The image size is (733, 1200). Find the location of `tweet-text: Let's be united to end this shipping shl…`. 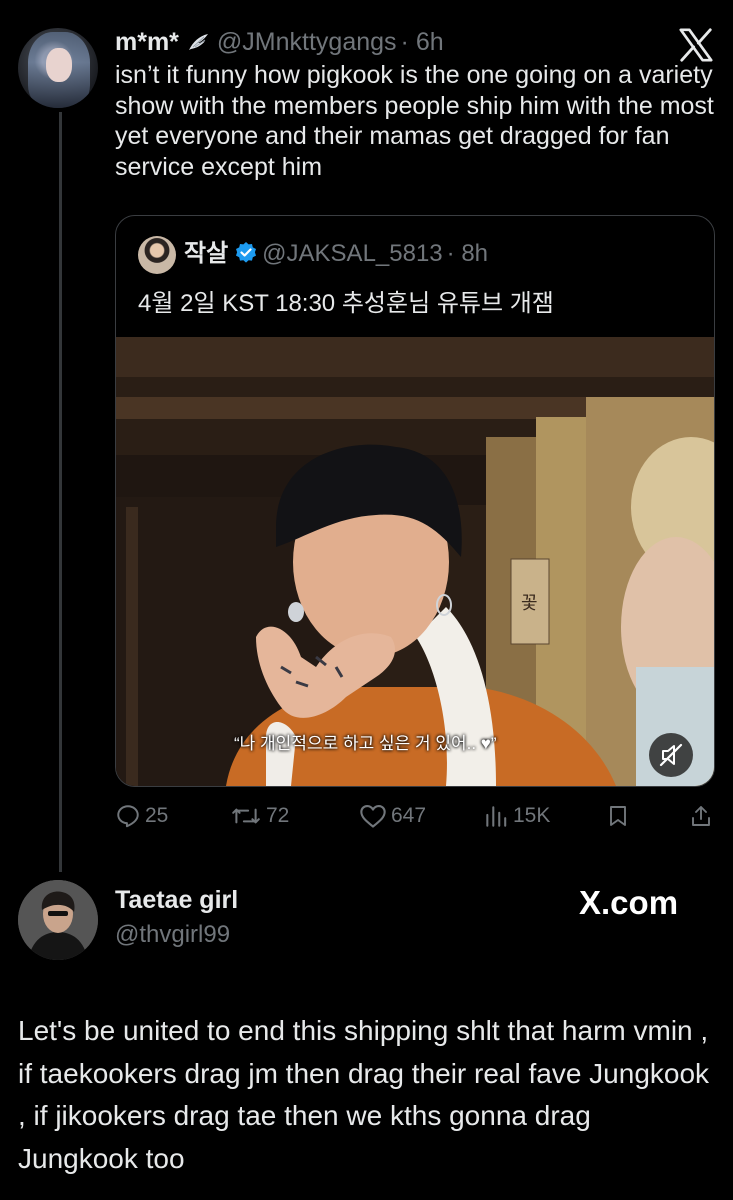

tweet-text: Let's be united to end this shipping shl… is located at coordinates (364, 1094).